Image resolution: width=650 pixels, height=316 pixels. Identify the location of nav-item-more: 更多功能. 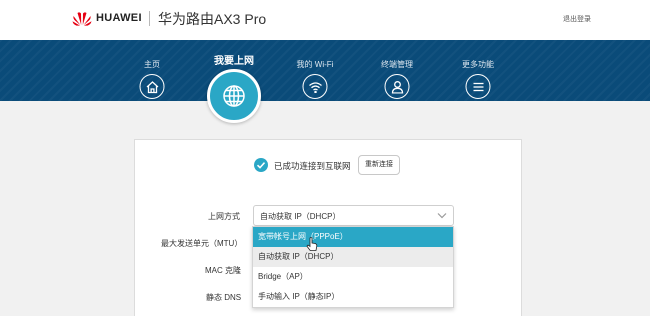
(478, 79).